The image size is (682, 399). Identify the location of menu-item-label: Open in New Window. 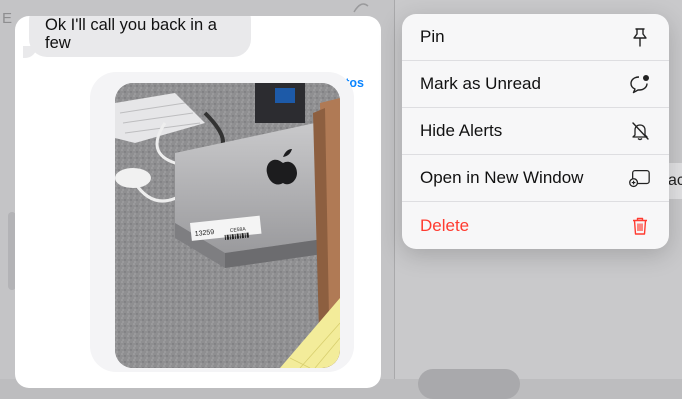
(502, 177).